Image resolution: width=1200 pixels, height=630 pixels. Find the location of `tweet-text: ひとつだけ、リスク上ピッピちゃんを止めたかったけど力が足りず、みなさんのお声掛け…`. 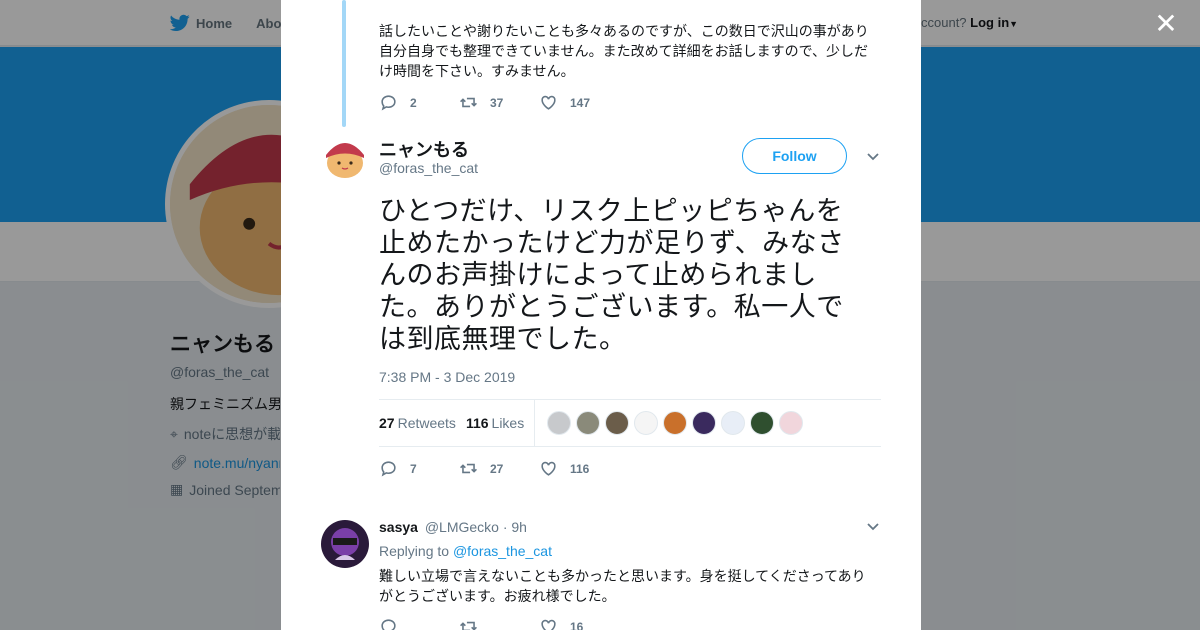

tweet-text: ひとつだけ、リスク上ピッピちゃんを止めたかったけど力が足りず、みなさんのお声掛け… is located at coordinates (612, 275).